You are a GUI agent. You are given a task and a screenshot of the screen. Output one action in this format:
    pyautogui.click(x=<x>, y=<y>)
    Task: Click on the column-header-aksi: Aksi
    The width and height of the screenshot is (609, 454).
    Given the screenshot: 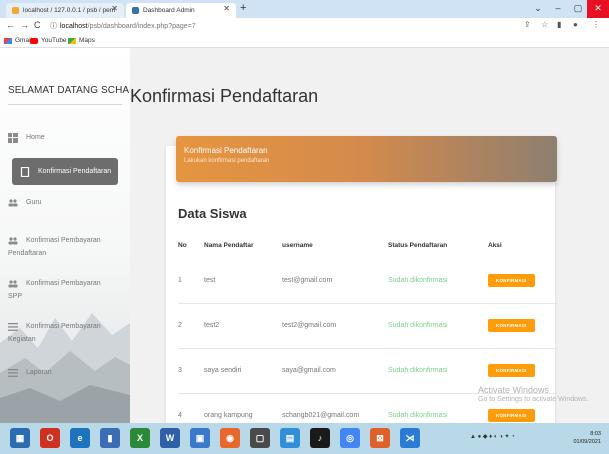 What is the action you would take?
    pyautogui.click(x=495, y=245)
    